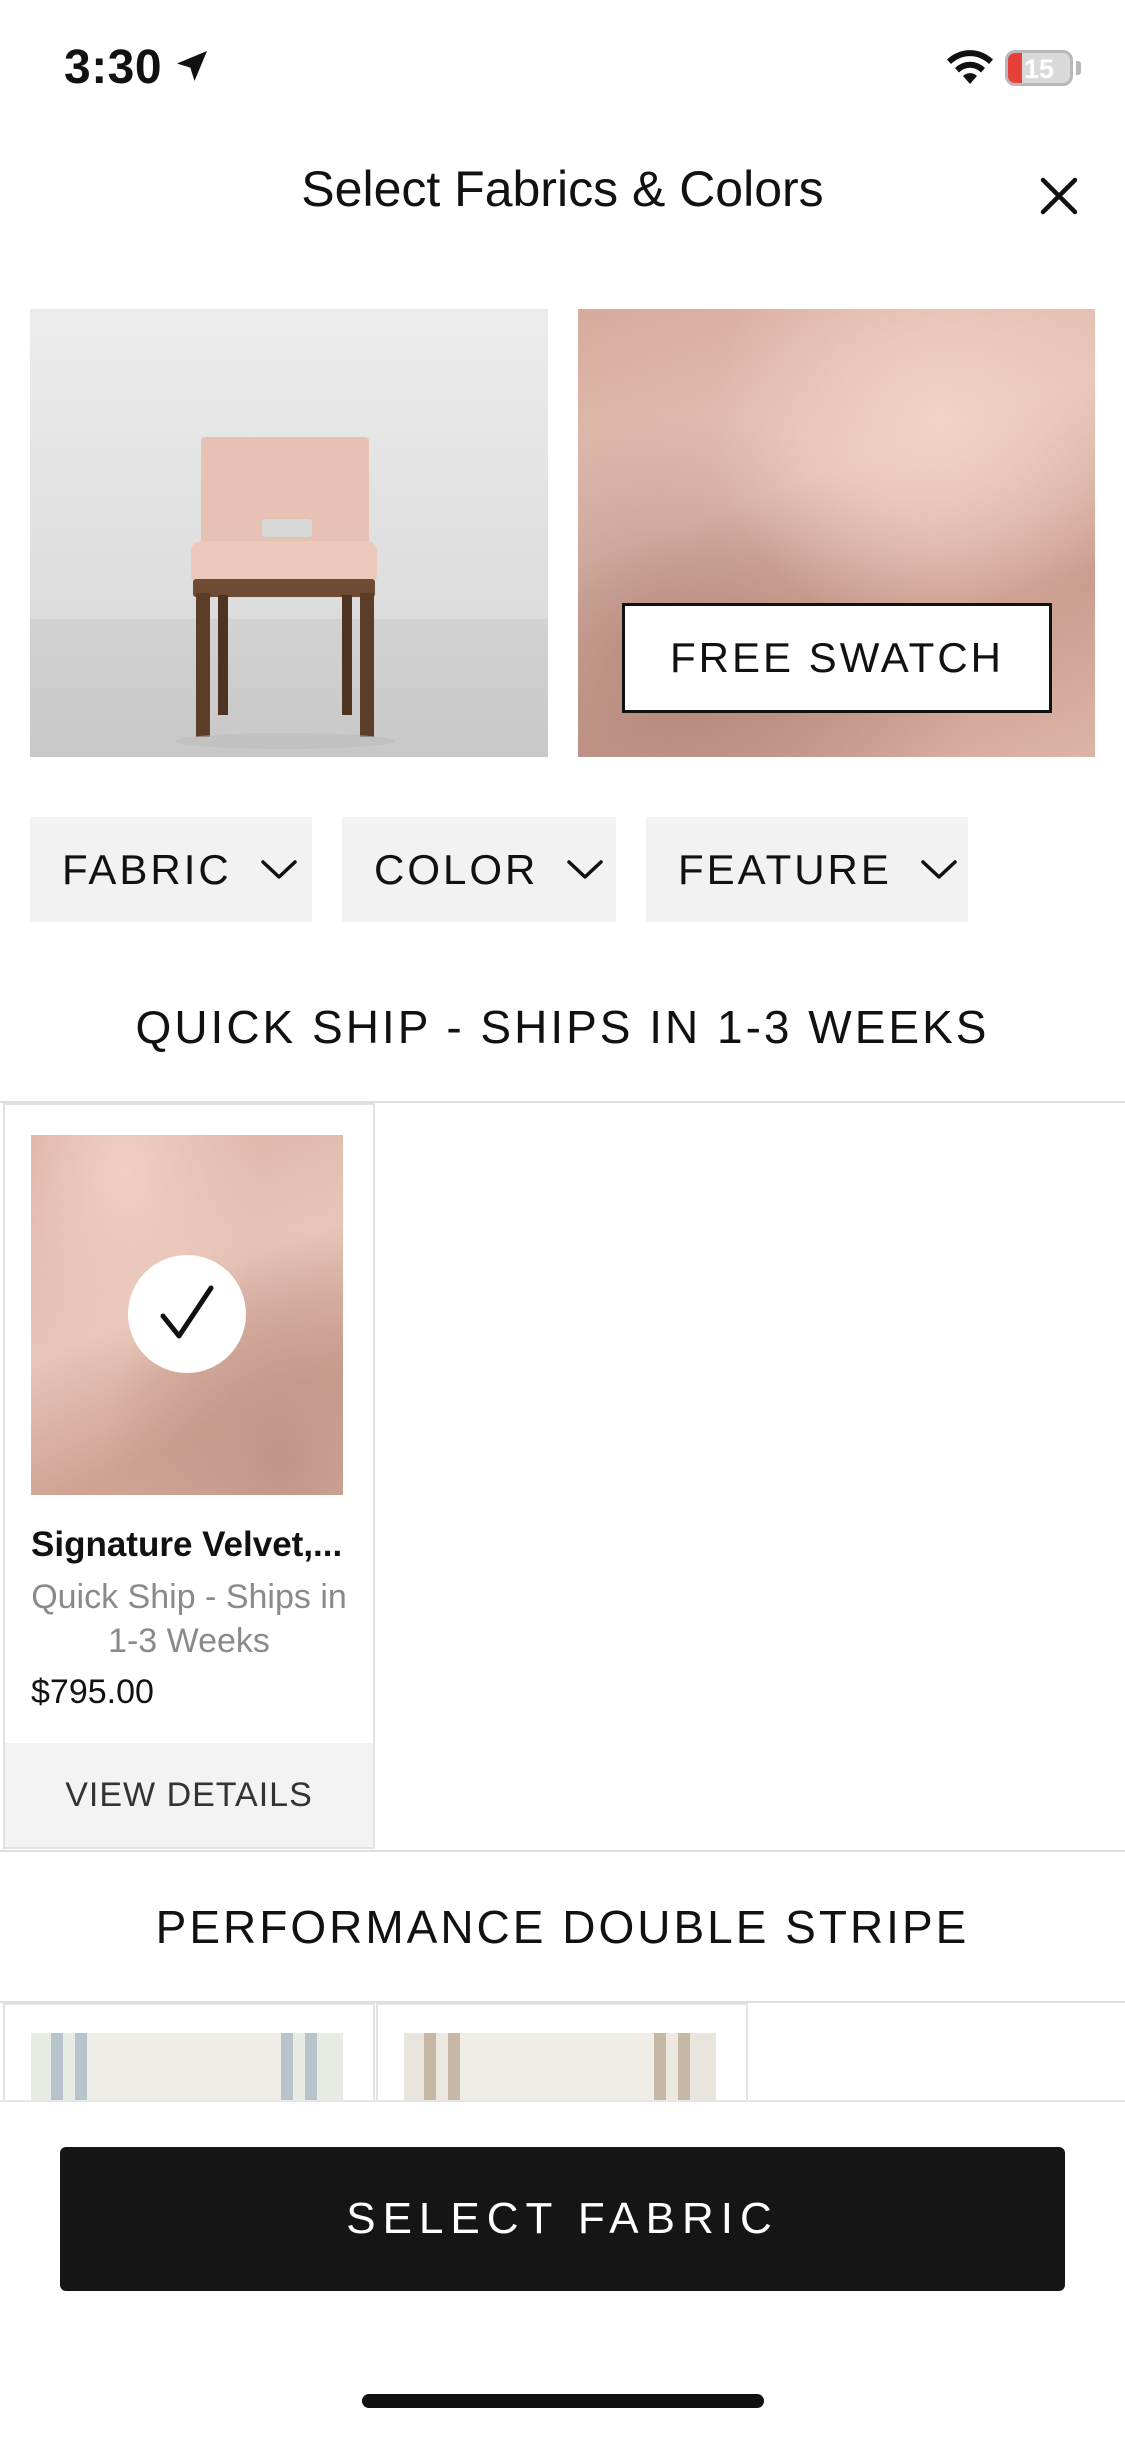 This screenshot has width=1125, height=2438. I want to click on page-title: Select Fabrics & Colors, so click(562, 189).